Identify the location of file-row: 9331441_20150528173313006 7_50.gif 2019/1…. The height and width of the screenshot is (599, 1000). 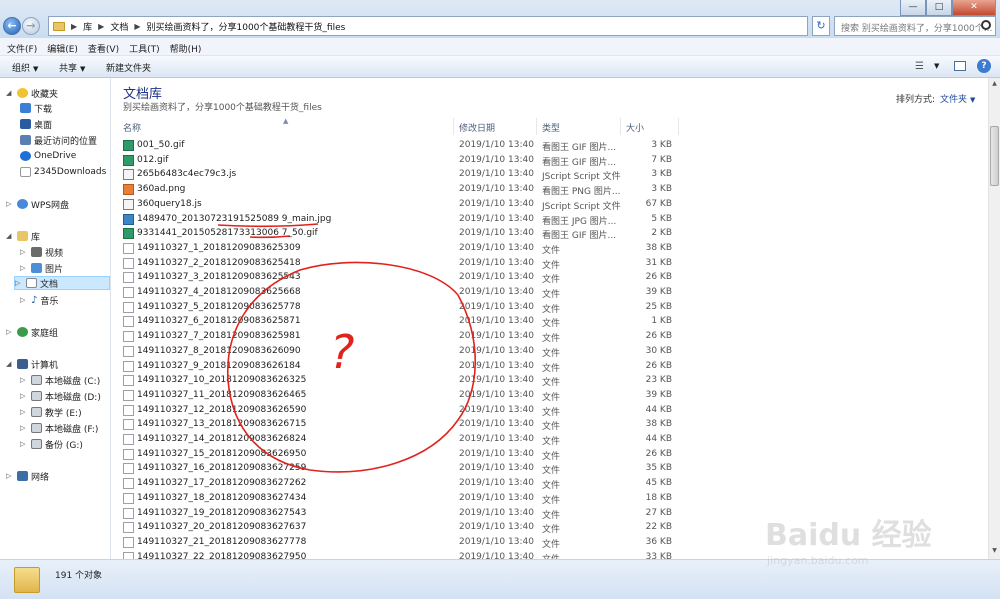
(395, 233).